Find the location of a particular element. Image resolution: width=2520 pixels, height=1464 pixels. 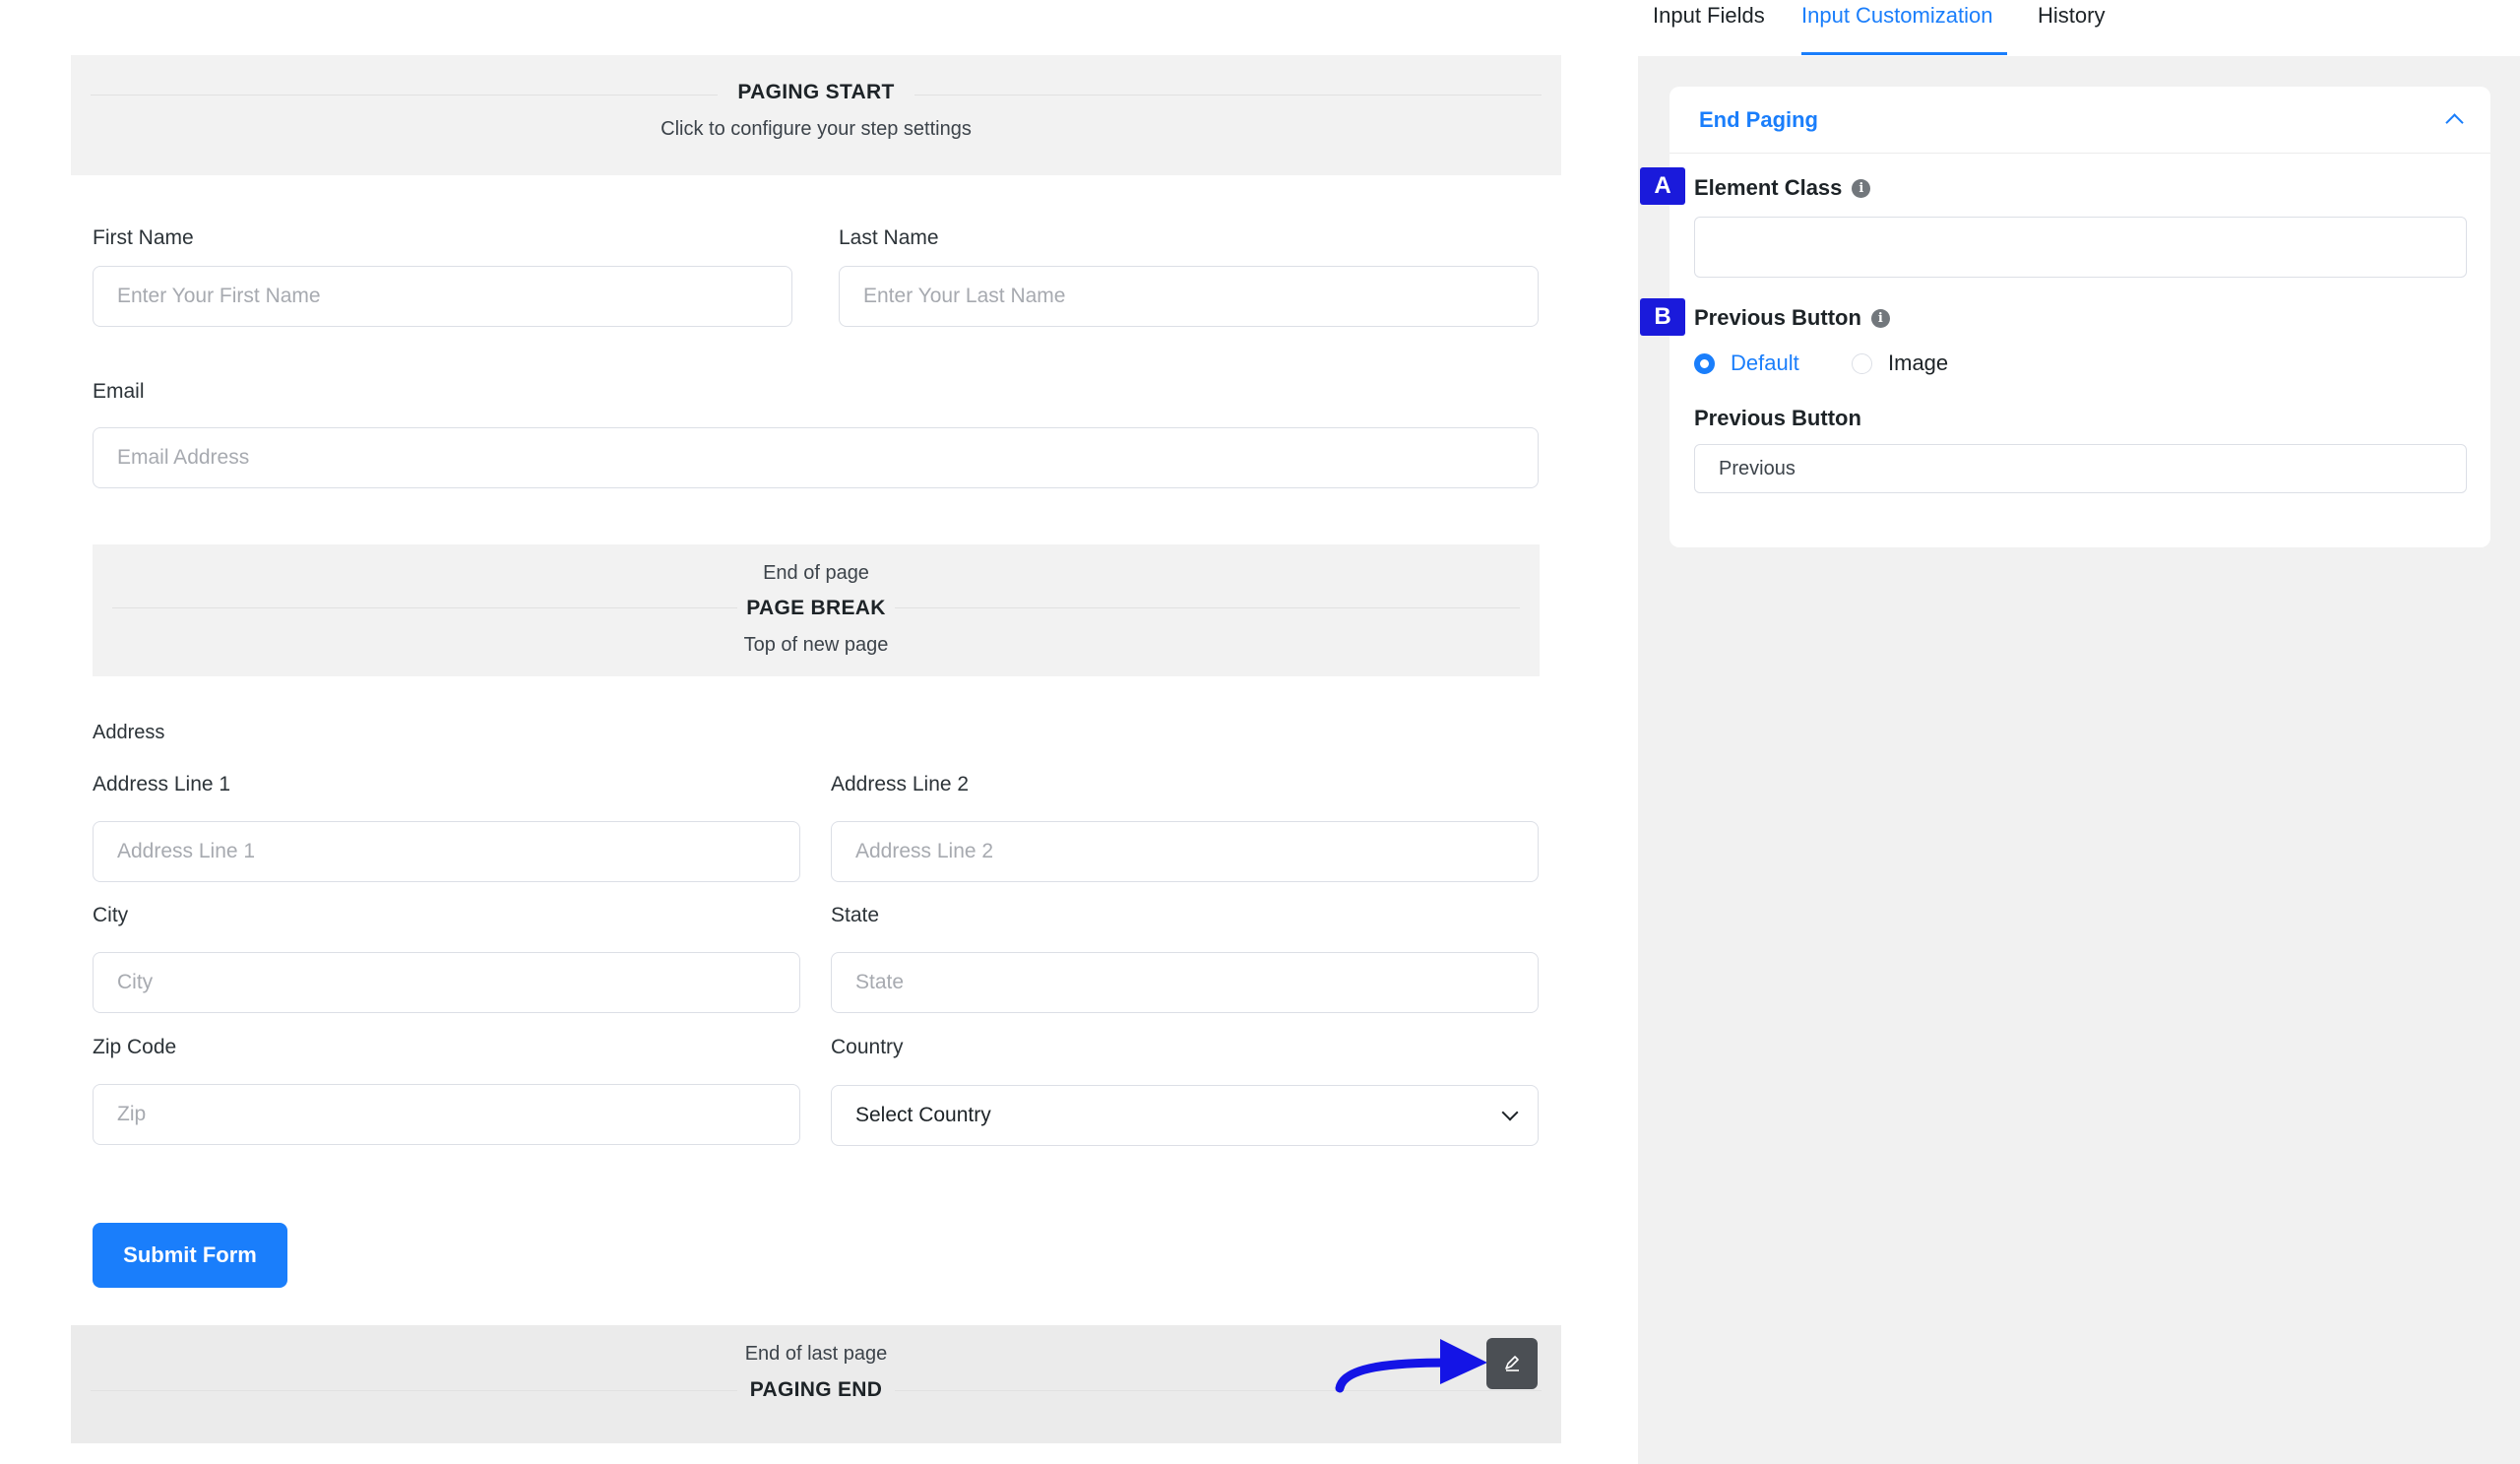

annotation-badge-a: A is located at coordinates (1662, 186).